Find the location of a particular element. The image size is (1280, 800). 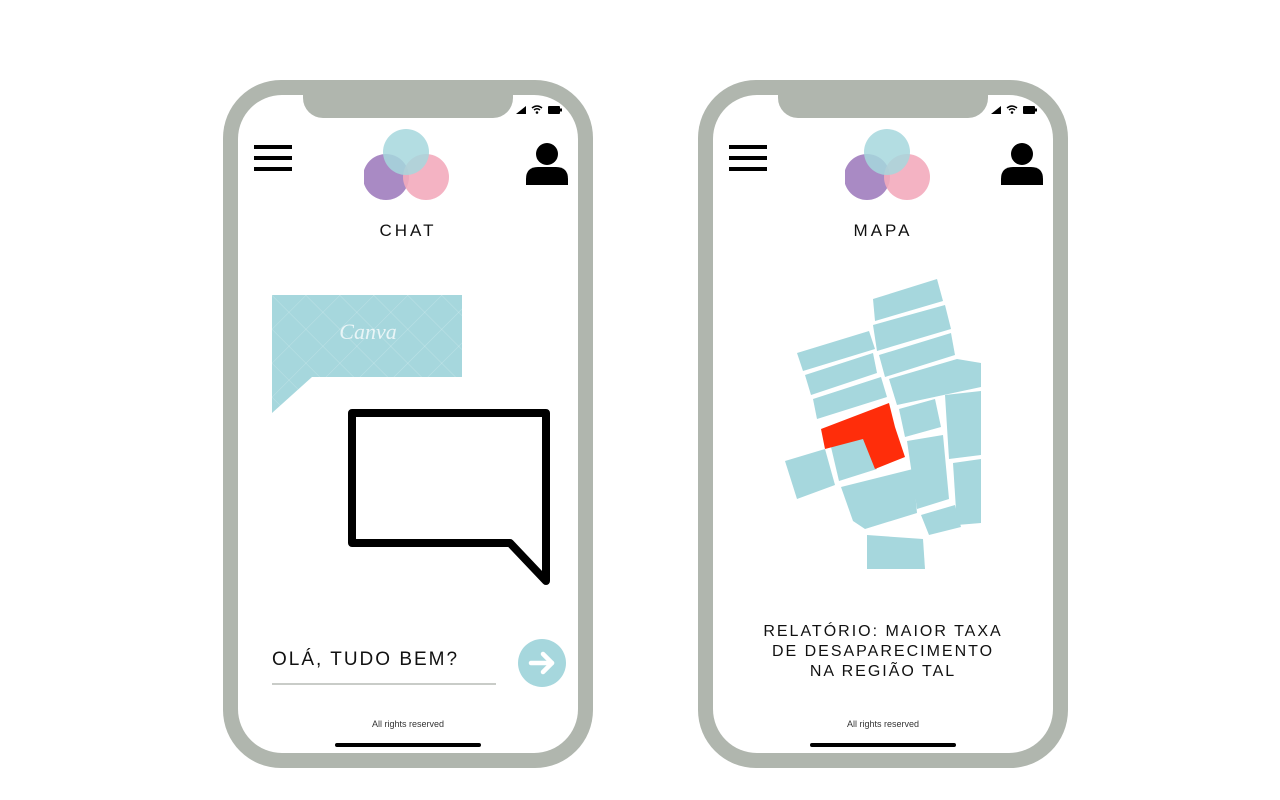

sent-message-bubble is located at coordinates (449, 497).